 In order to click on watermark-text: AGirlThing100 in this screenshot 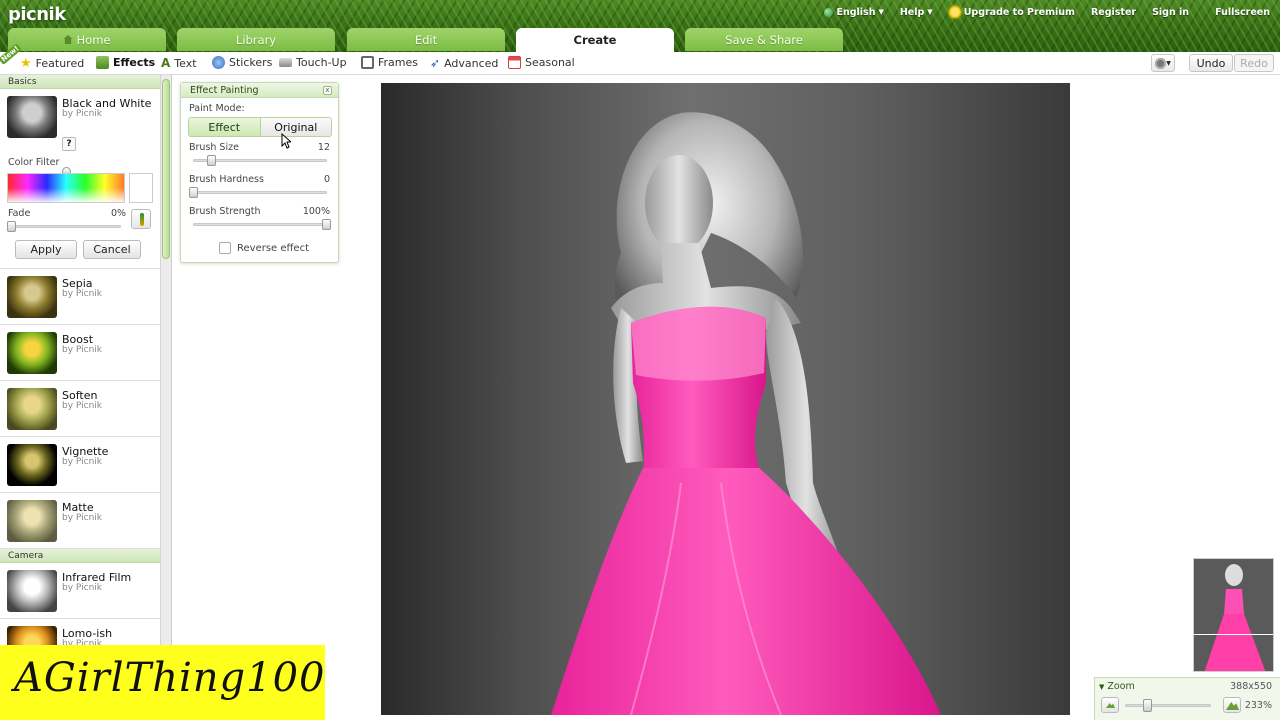, I will do `click(170, 678)`.